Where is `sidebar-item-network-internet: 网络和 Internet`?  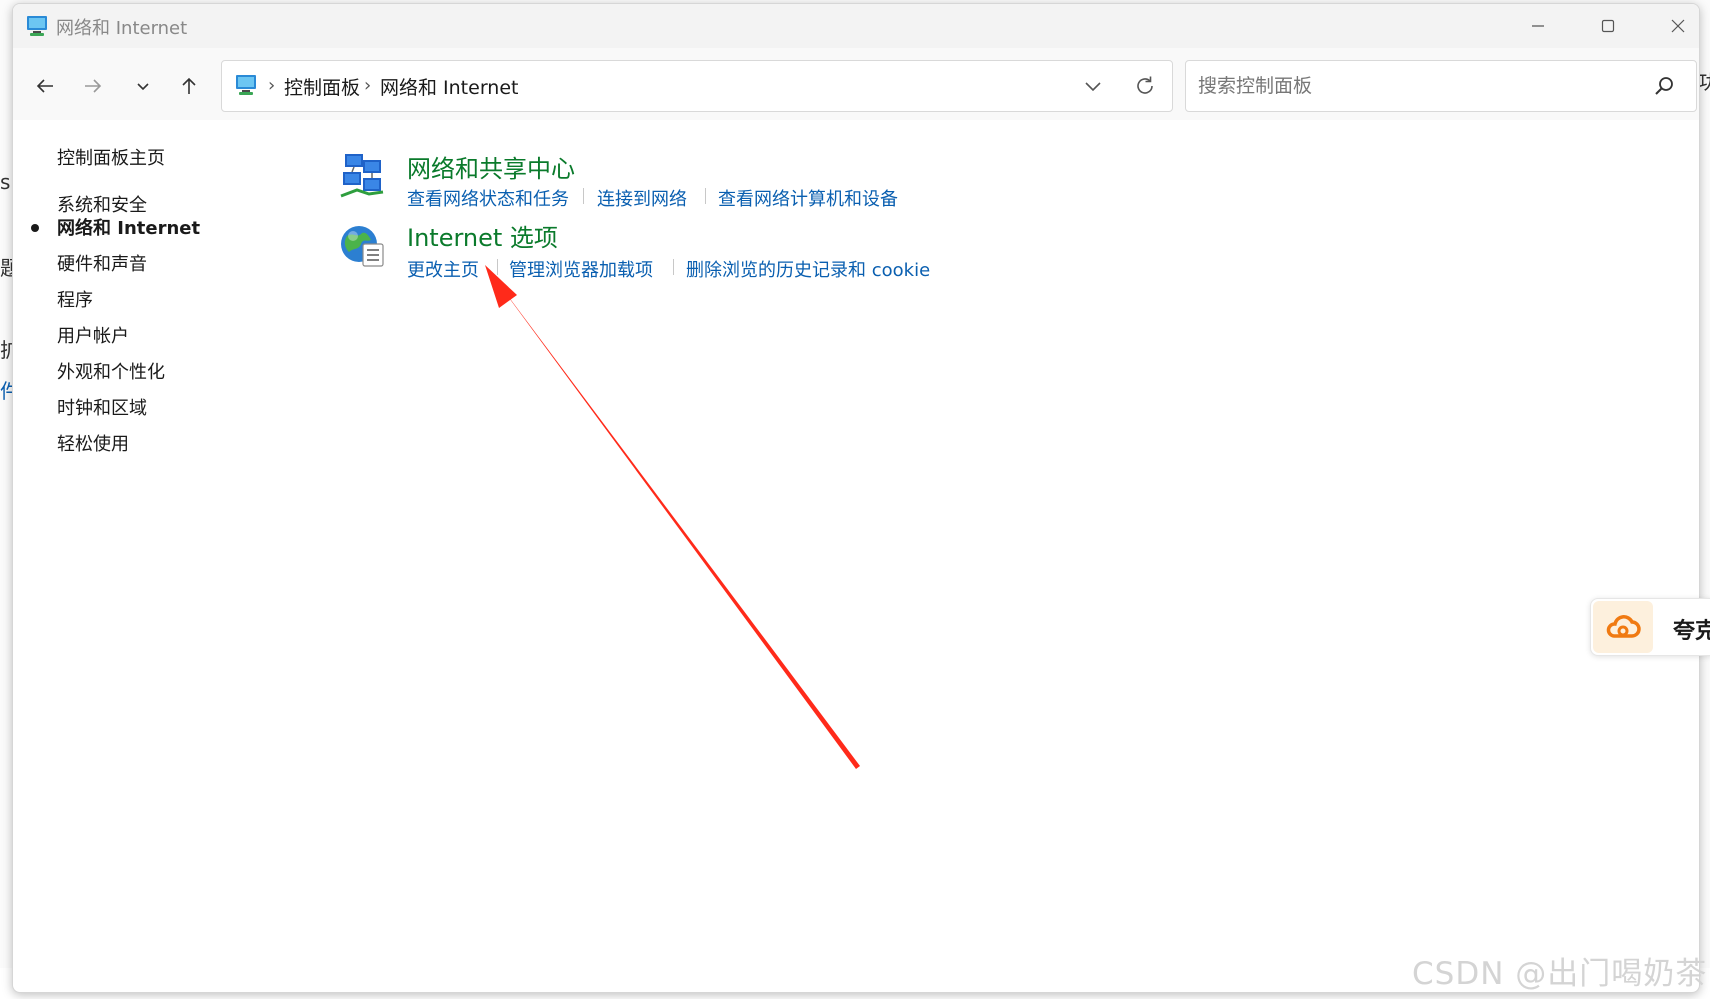 sidebar-item-network-internet: 网络和 Internet is located at coordinates (128, 227).